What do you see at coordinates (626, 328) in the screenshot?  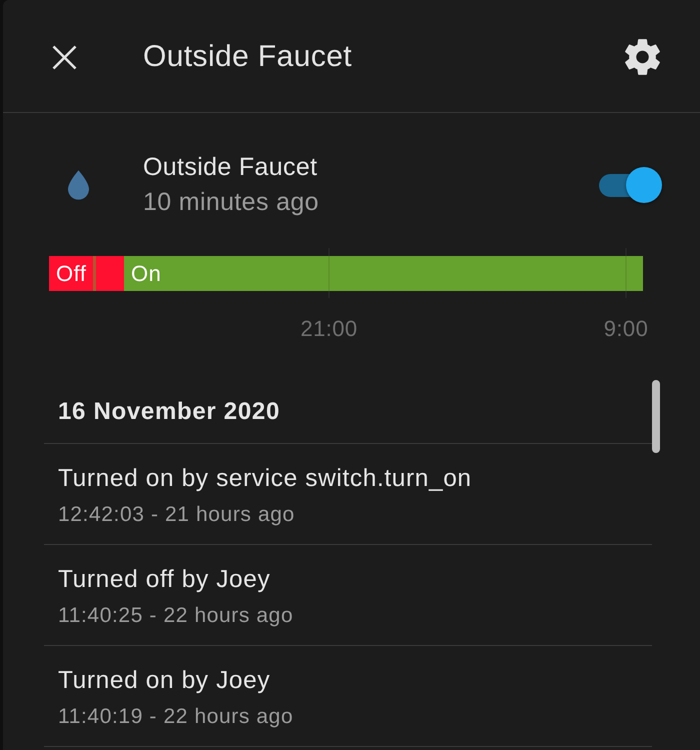 I see `axis-tick-label: 9:00` at bounding box center [626, 328].